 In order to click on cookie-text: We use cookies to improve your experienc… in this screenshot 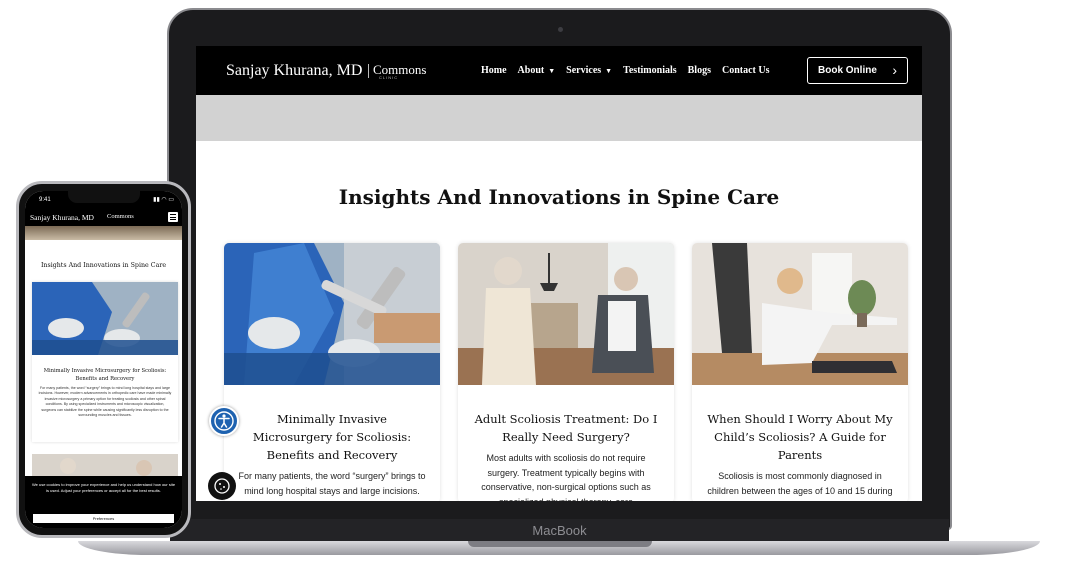, I will do `click(103, 487)`.